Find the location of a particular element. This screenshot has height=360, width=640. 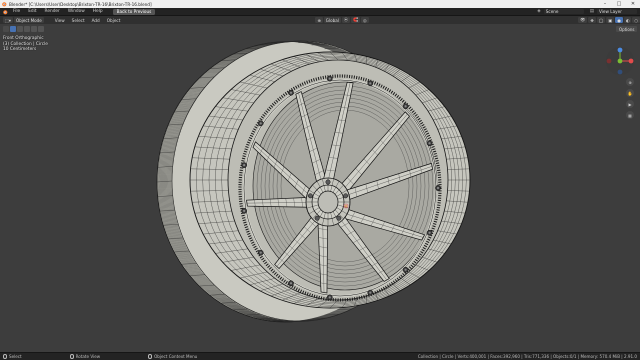

add-menu: Add is located at coordinates (96, 20).